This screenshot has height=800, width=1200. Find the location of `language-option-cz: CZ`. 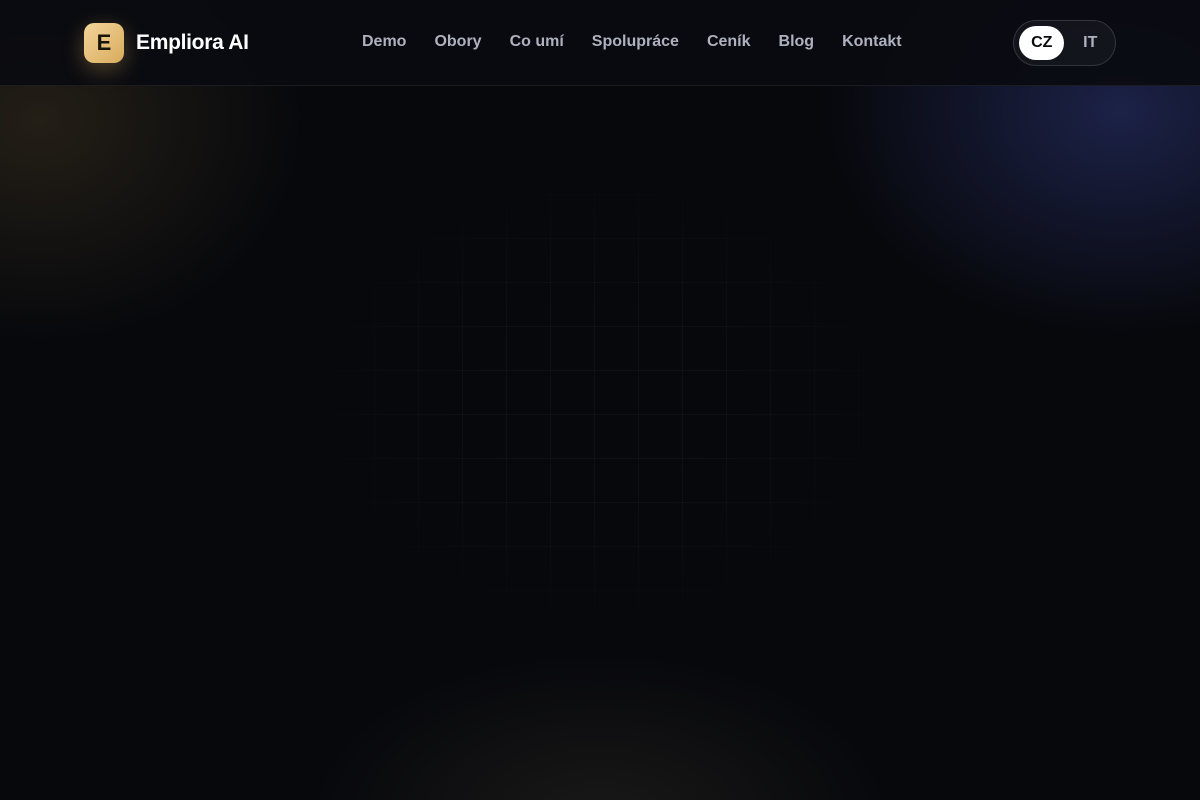

language-option-cz: CZ is located at coordinates (1042, 43).